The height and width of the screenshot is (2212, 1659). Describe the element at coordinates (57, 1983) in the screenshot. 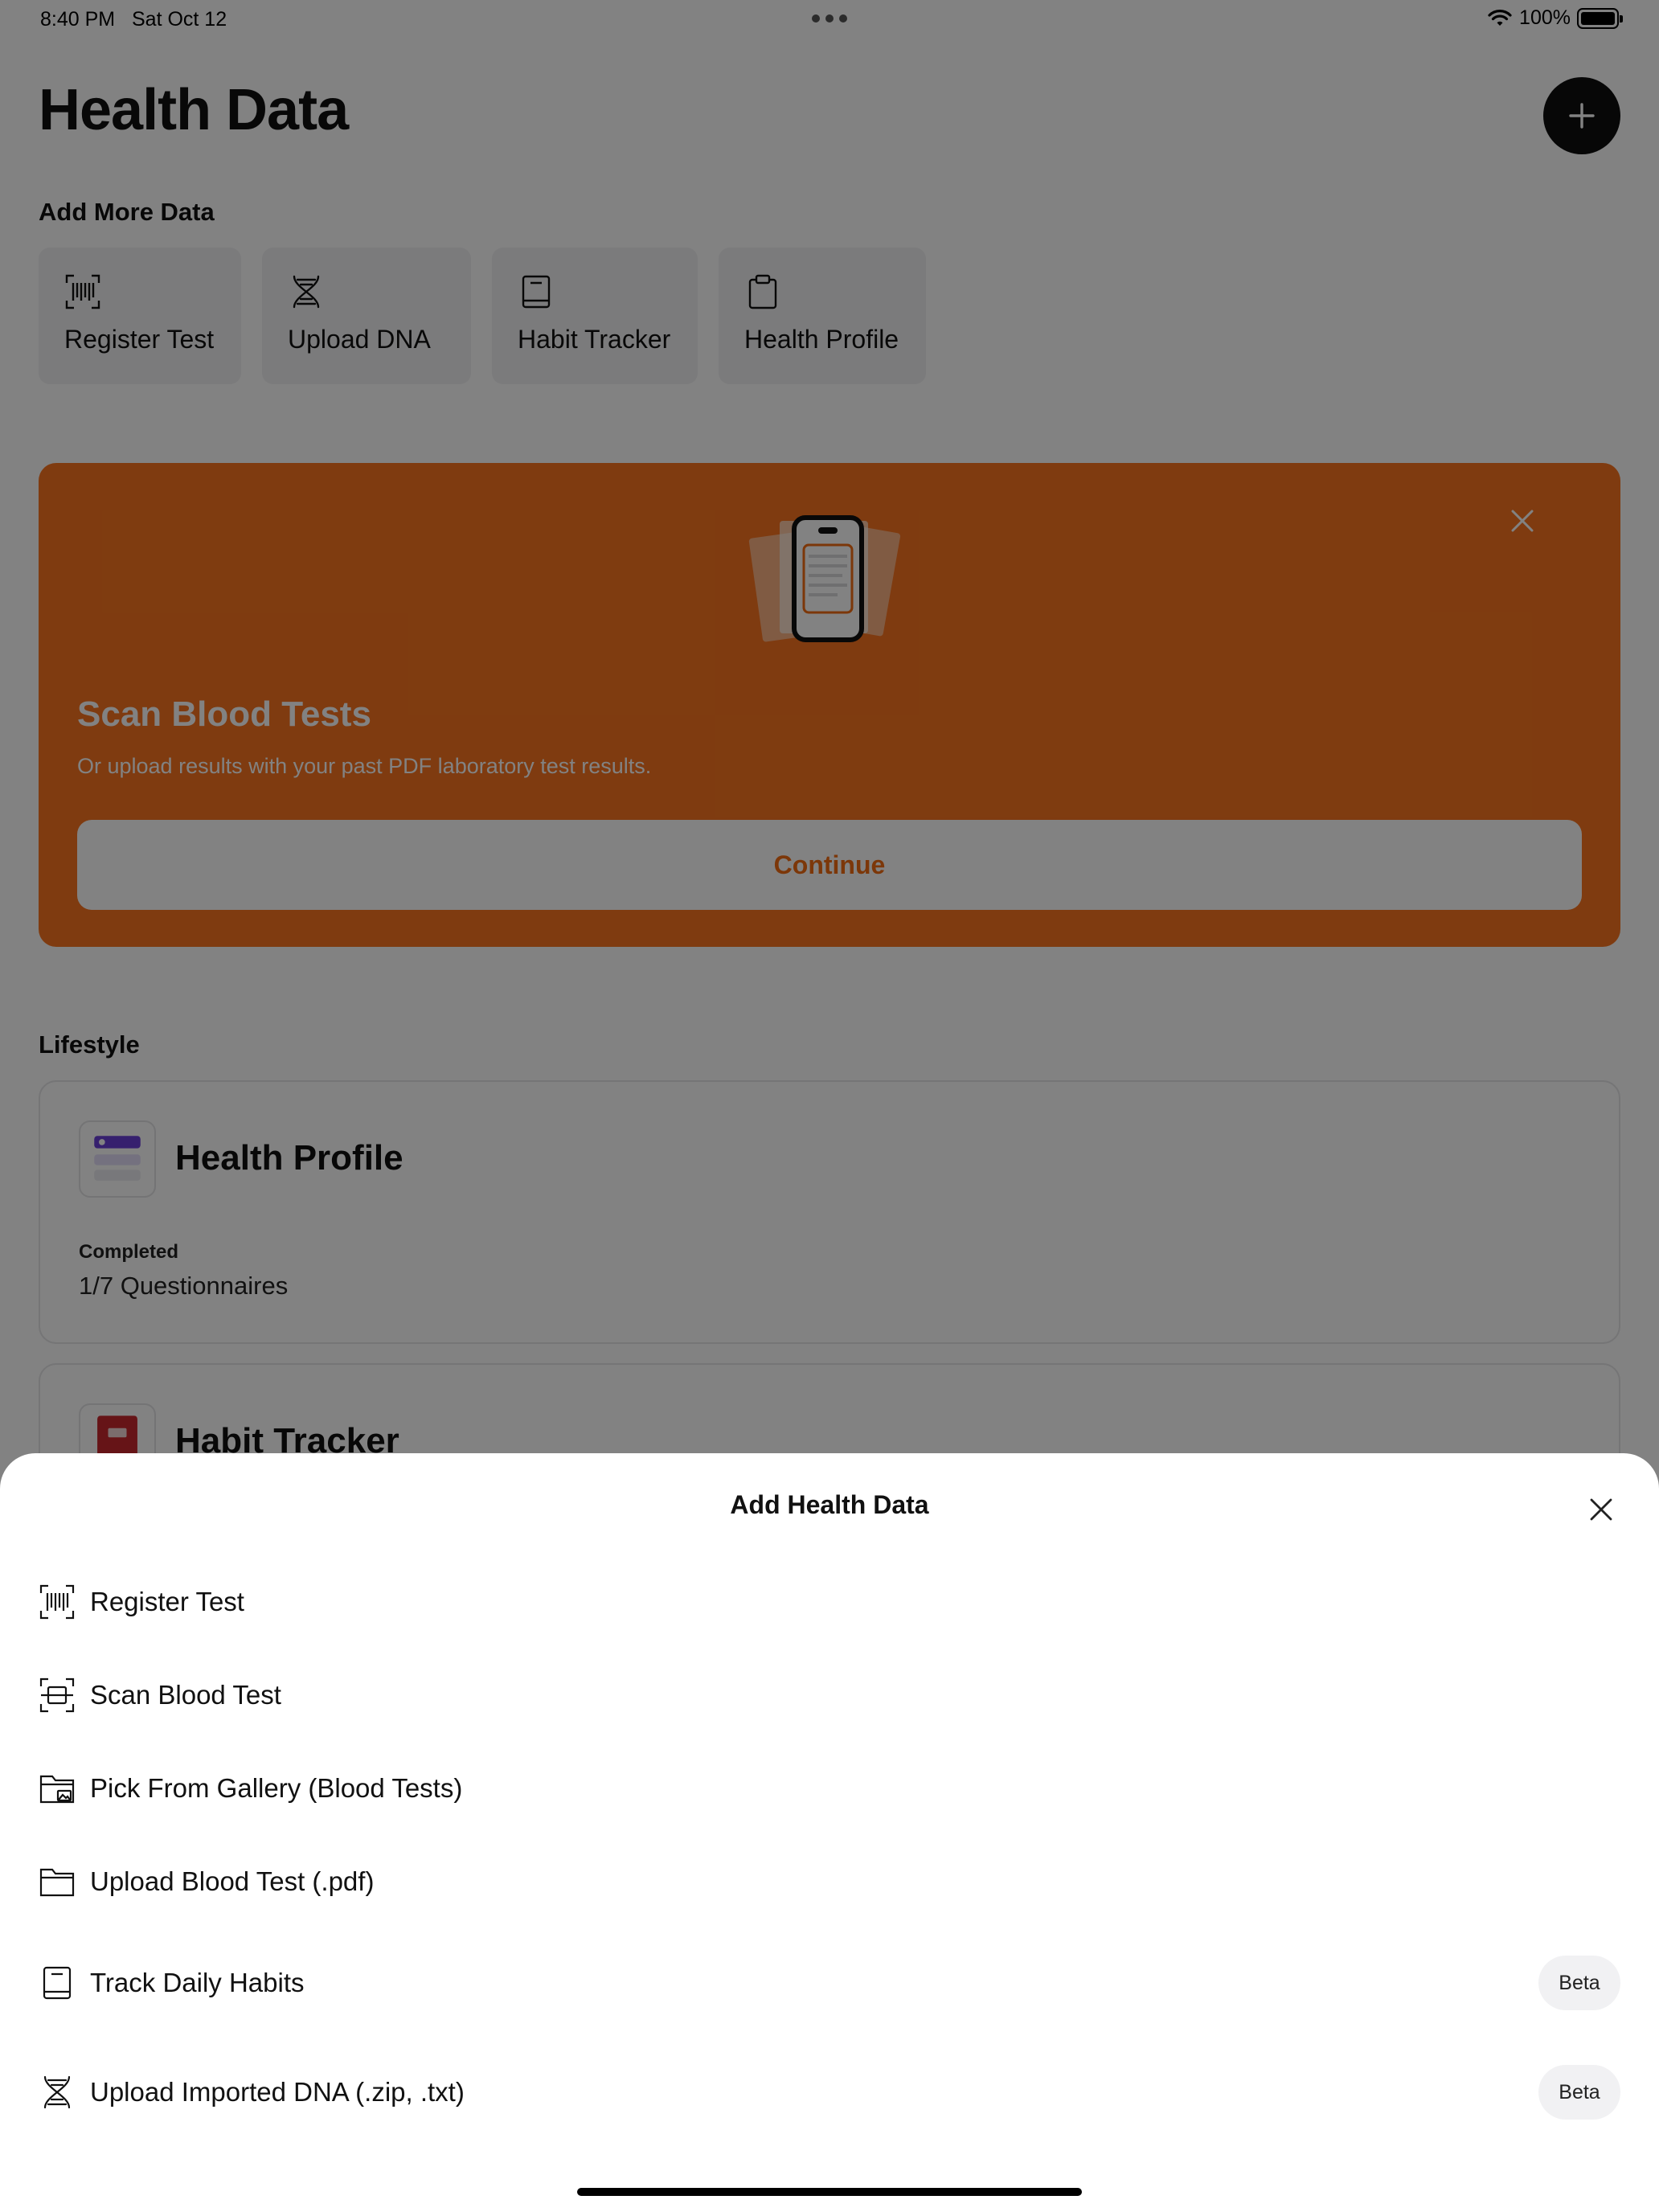

I see `book-icon` at that location.